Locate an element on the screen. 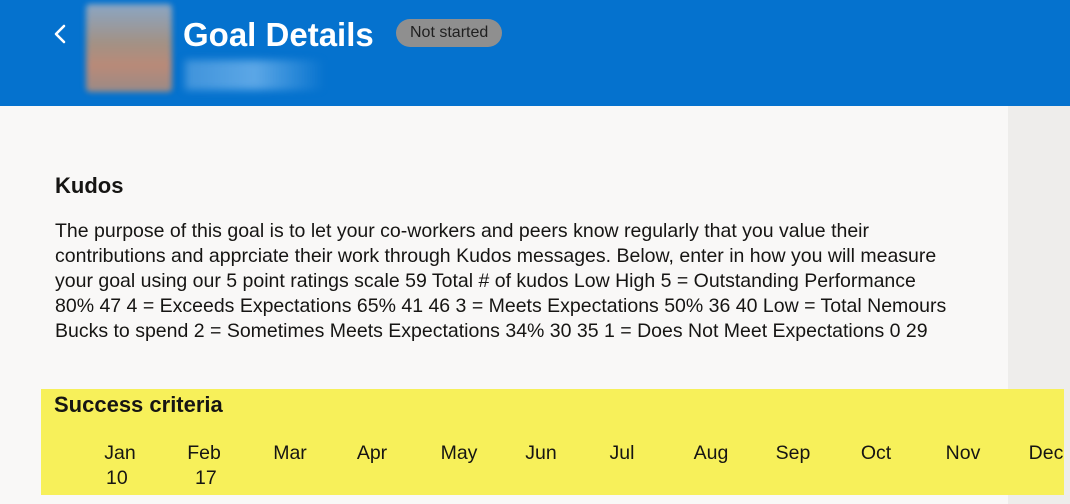 Image resolution: width=1070 pixels, height=504 pixels. status-badge: Not started is located at coordinates (449, 33).